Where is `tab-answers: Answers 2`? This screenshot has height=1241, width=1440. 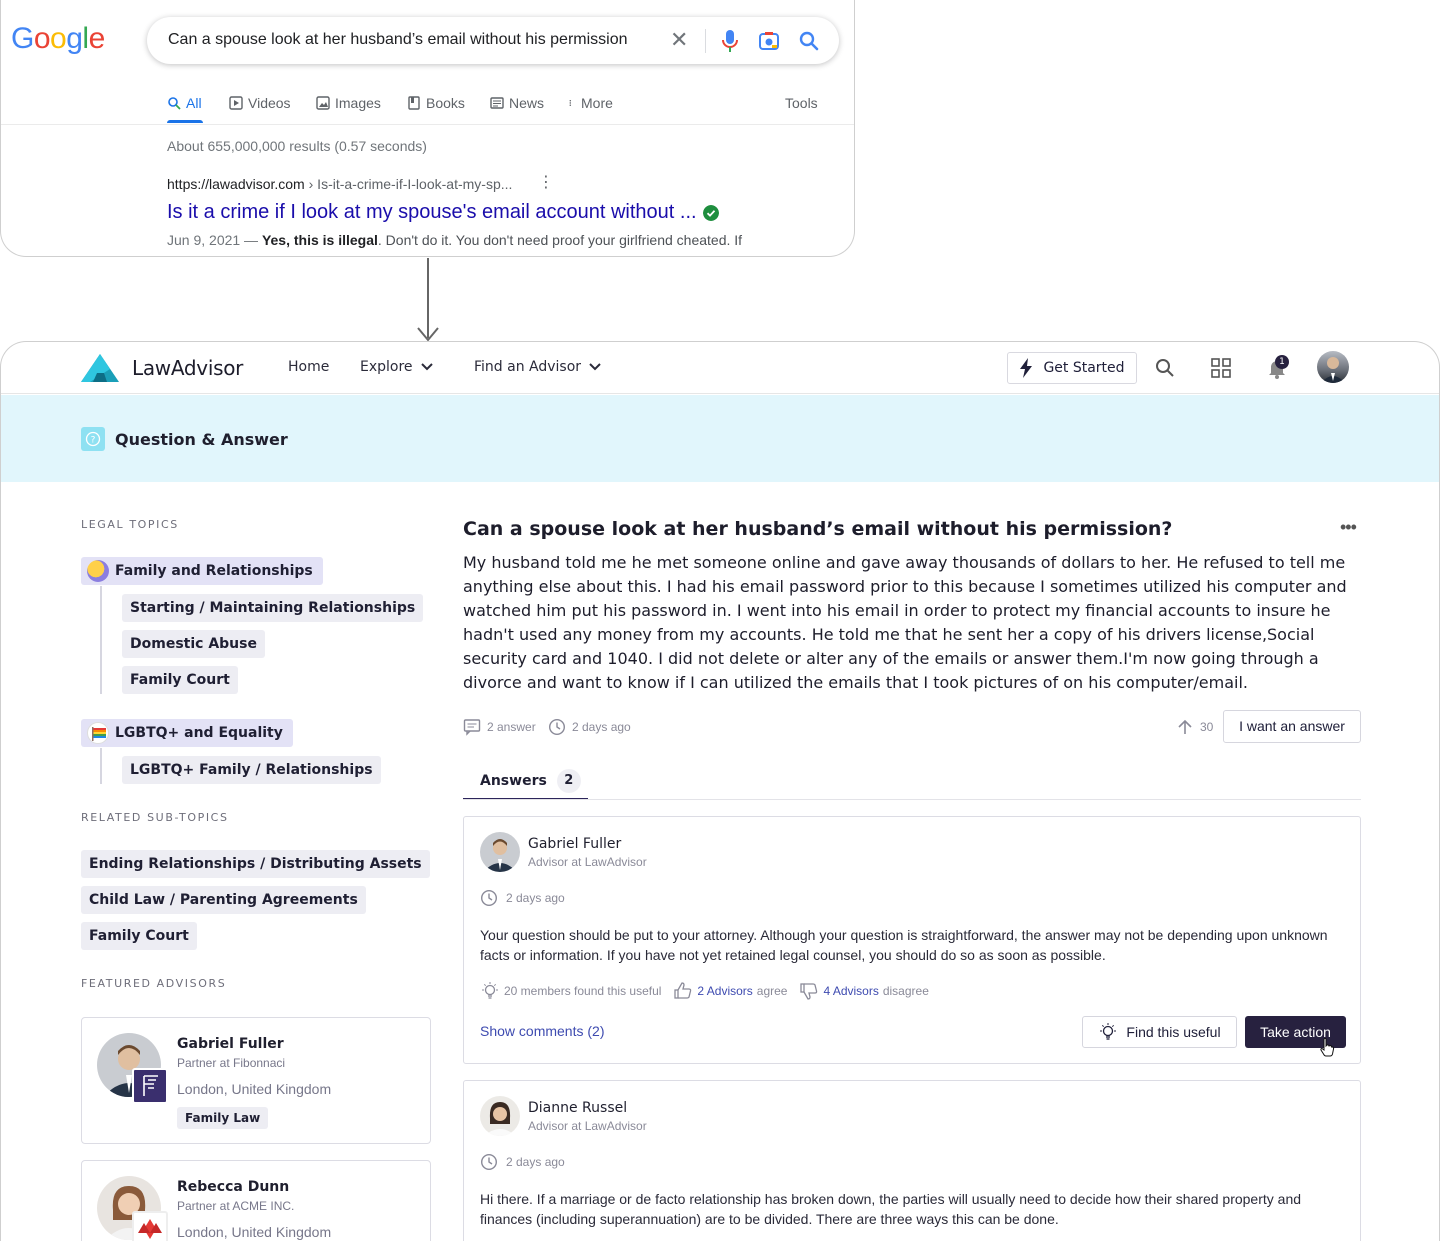
tab-answers: Answers 2 is located at coordinates (525, 781).